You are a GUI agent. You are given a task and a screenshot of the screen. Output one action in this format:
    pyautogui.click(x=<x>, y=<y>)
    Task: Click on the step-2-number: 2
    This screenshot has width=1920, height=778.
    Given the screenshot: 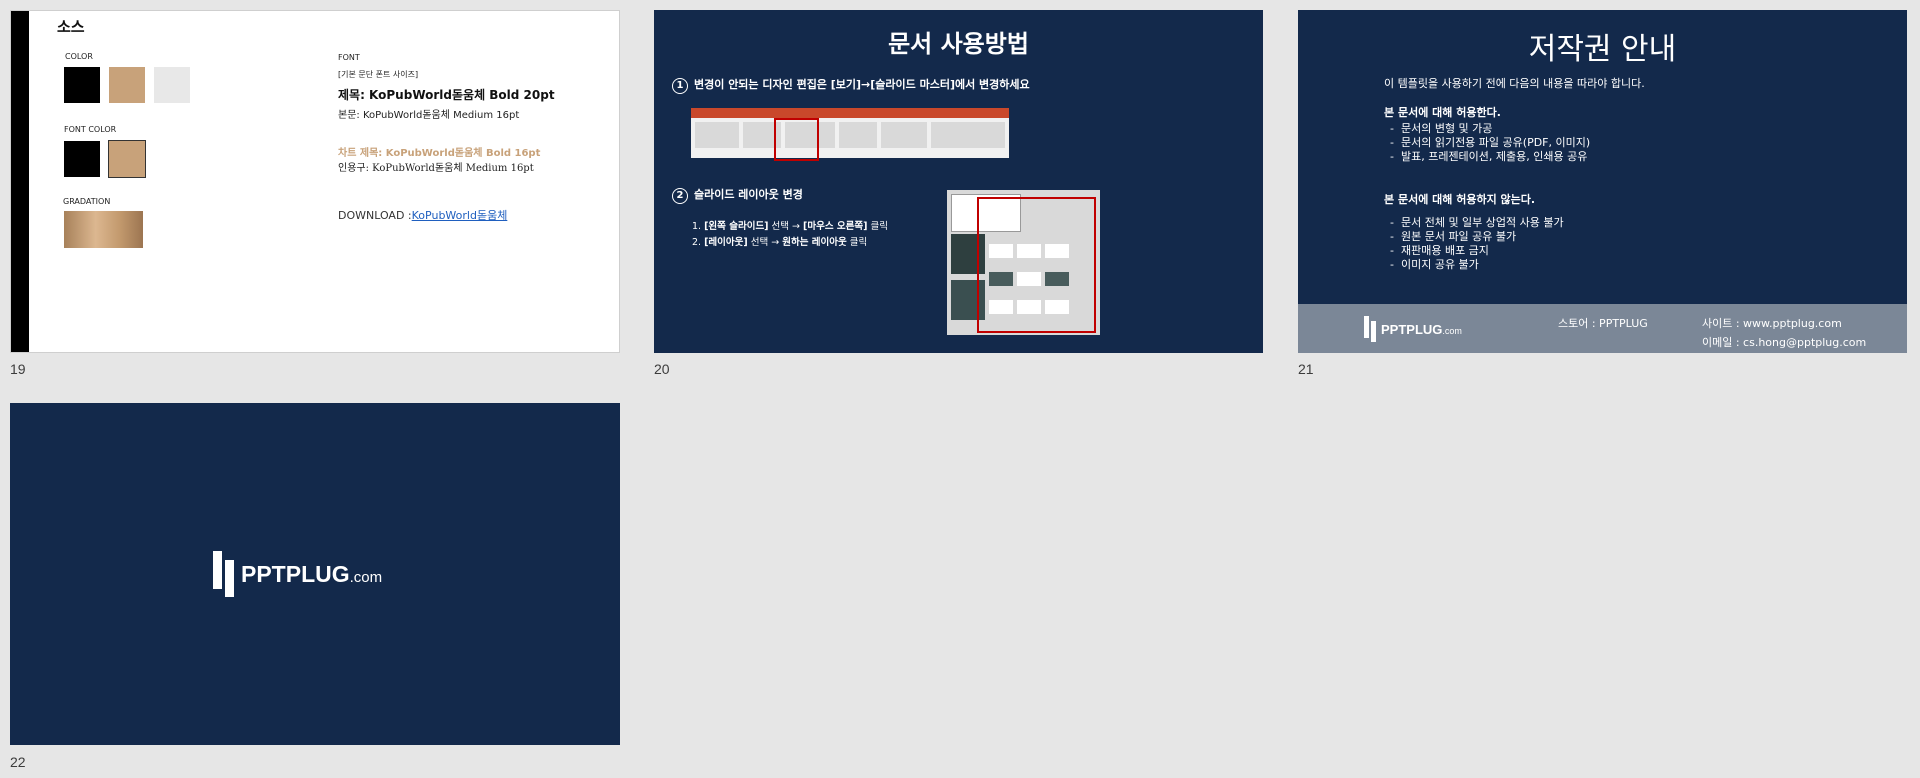 What is the action you would take?
    pyautogui.click(x=680, y=196)
    